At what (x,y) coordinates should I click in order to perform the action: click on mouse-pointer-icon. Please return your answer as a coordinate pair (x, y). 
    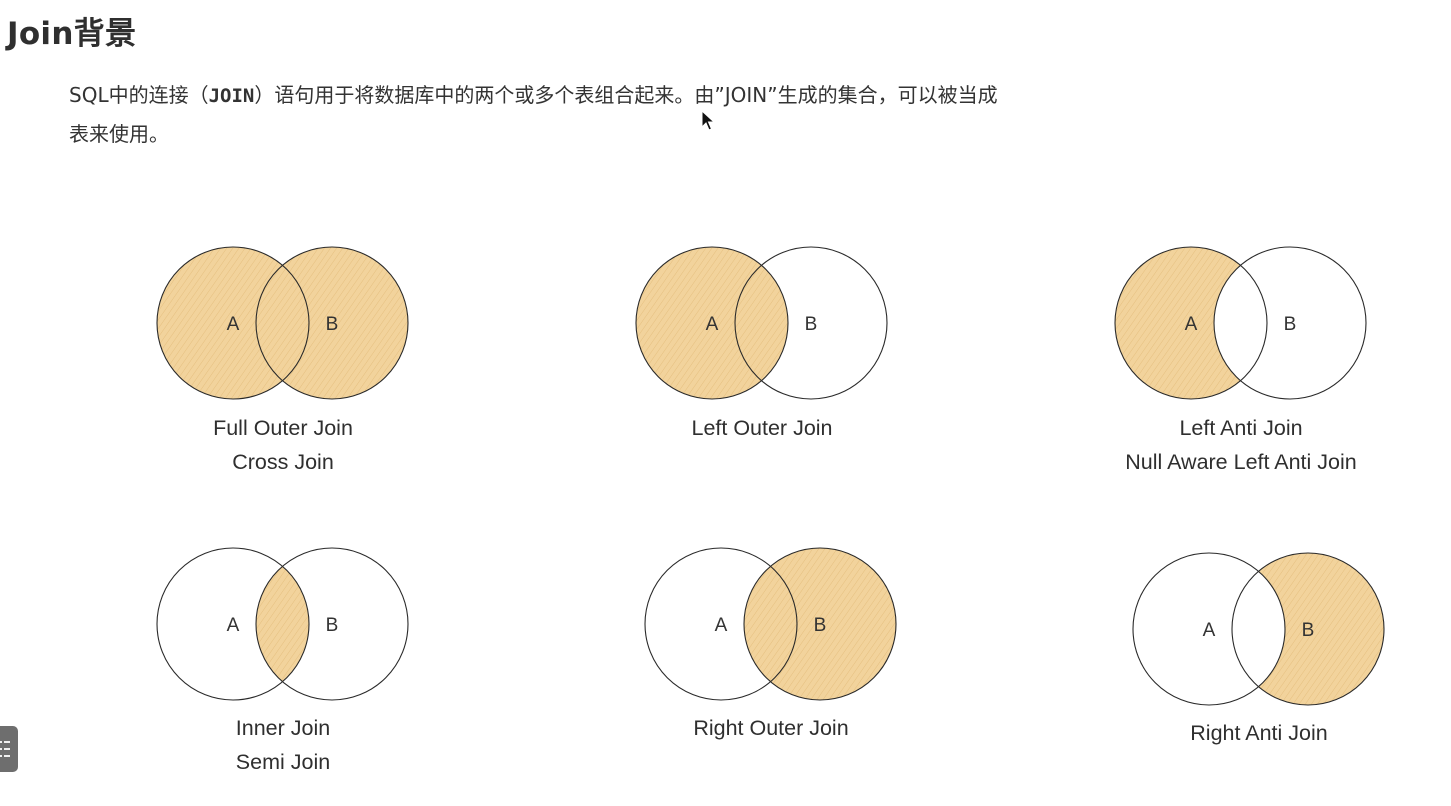
    Looking at the image, I should click on (708, 120).